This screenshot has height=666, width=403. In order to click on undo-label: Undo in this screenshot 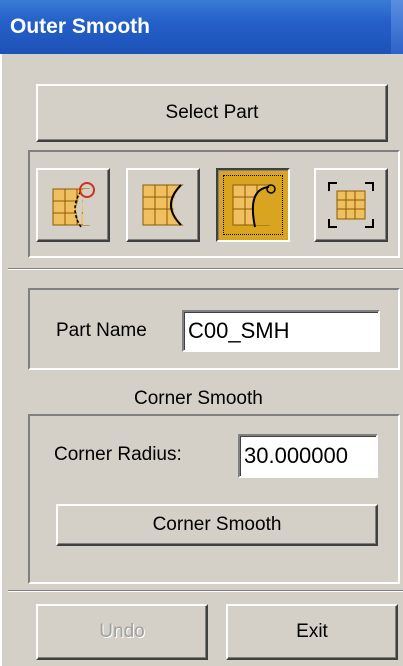, I will do `click(122, 631)`.